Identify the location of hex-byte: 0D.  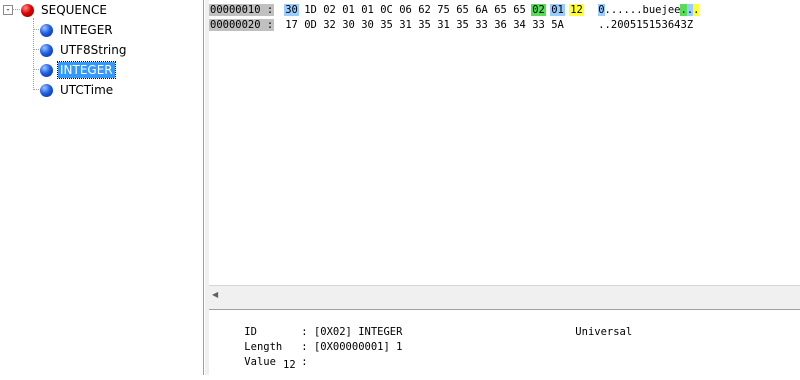
(312, 25).